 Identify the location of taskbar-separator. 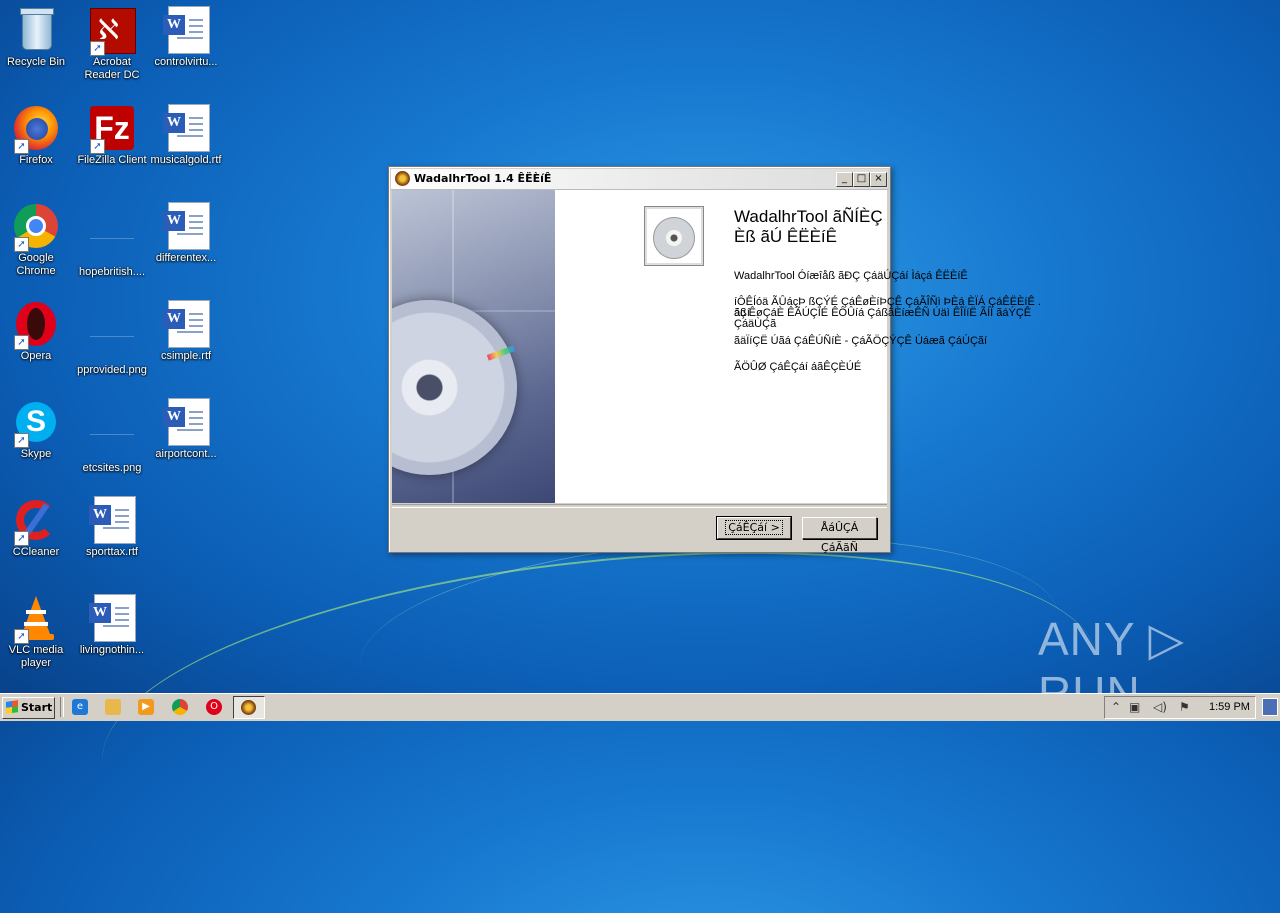
(62, 707).